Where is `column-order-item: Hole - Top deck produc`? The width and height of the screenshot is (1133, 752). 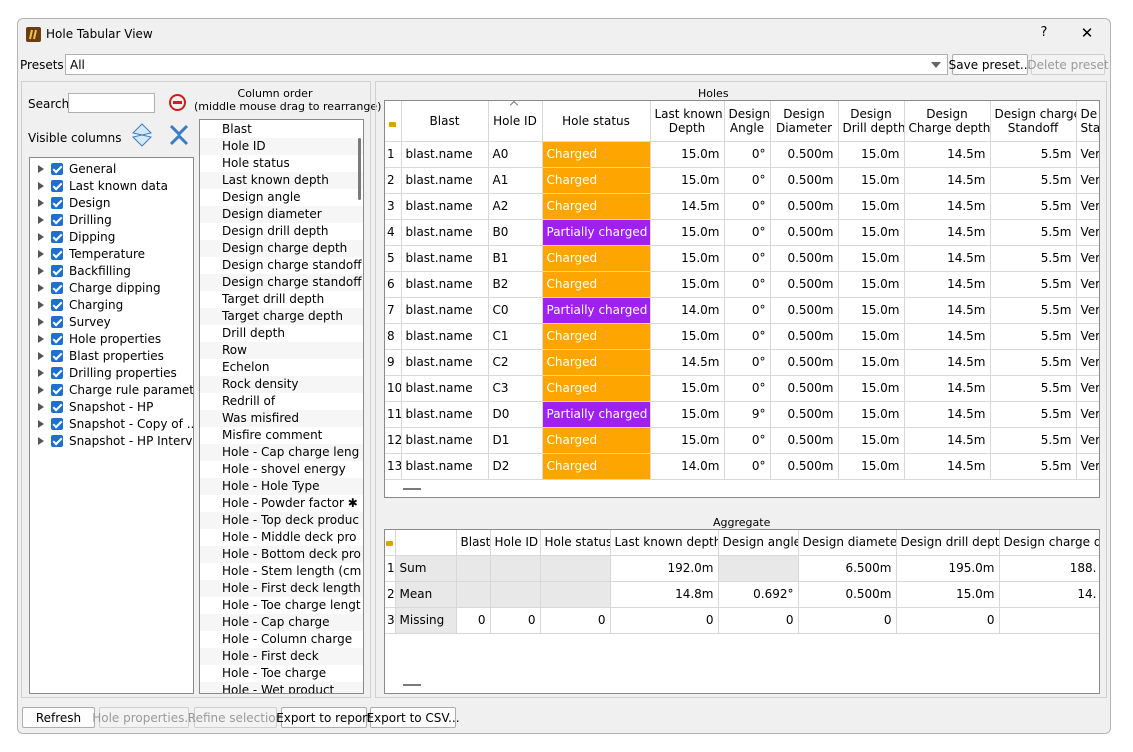 column-order-item: Hole - Top deck produc is located at coordinates (281, 520).